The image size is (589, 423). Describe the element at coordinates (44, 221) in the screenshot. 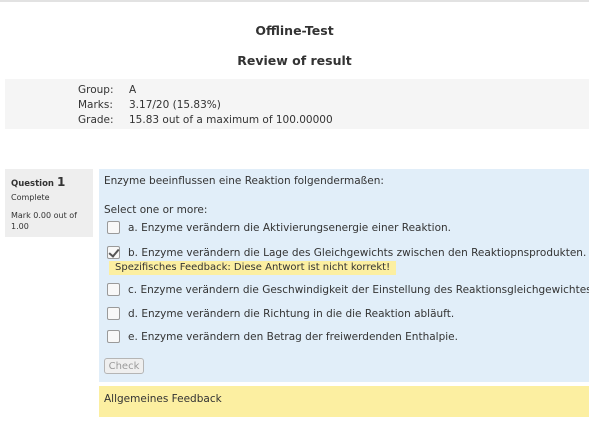

I see `question-grade: Mark 0.00 out of 1.00` at that location.